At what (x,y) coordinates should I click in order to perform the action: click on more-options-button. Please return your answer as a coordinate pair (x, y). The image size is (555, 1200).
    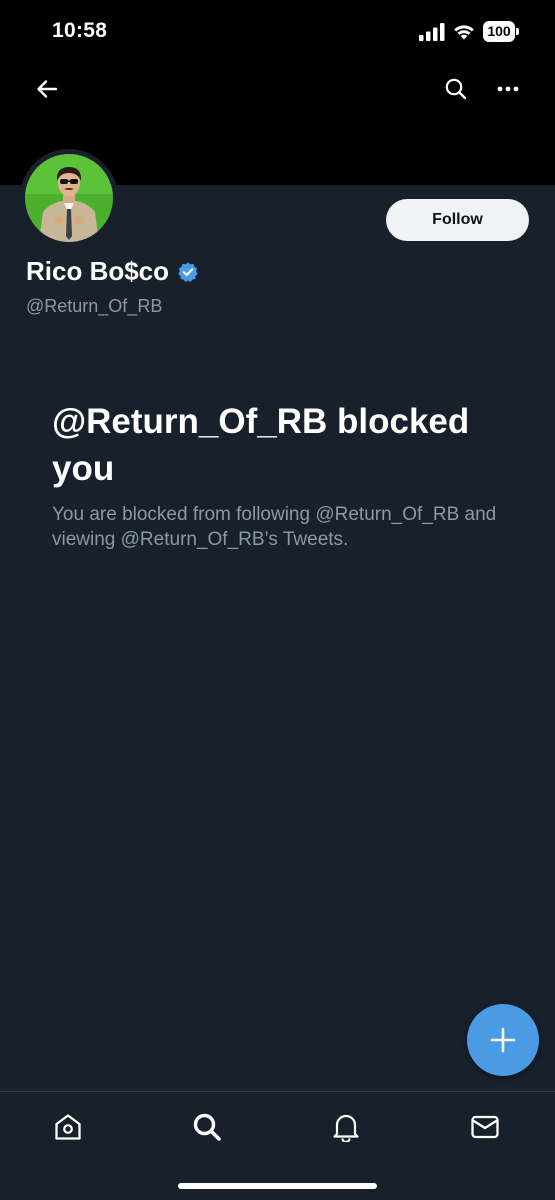
    Looking at the image, I should click on (508, 89).